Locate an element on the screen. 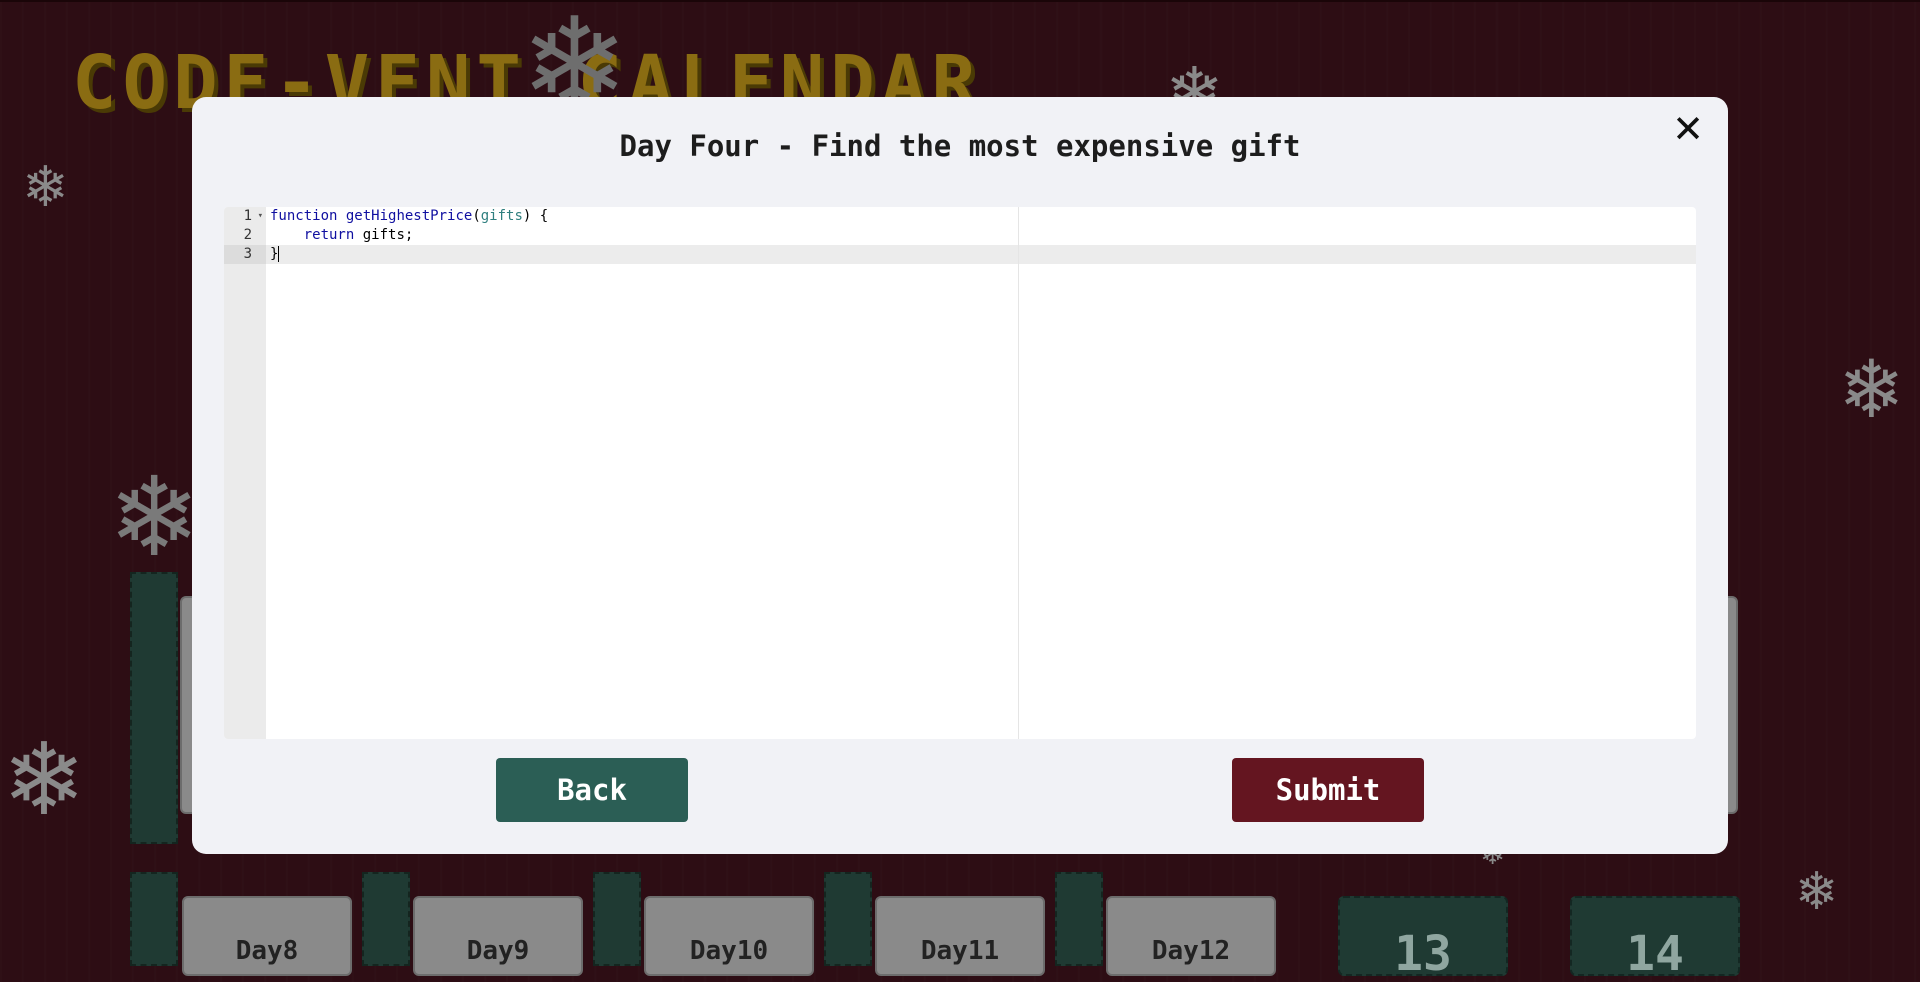 The image size is (1920, 982). top-border is located at coordinates (960, 1).